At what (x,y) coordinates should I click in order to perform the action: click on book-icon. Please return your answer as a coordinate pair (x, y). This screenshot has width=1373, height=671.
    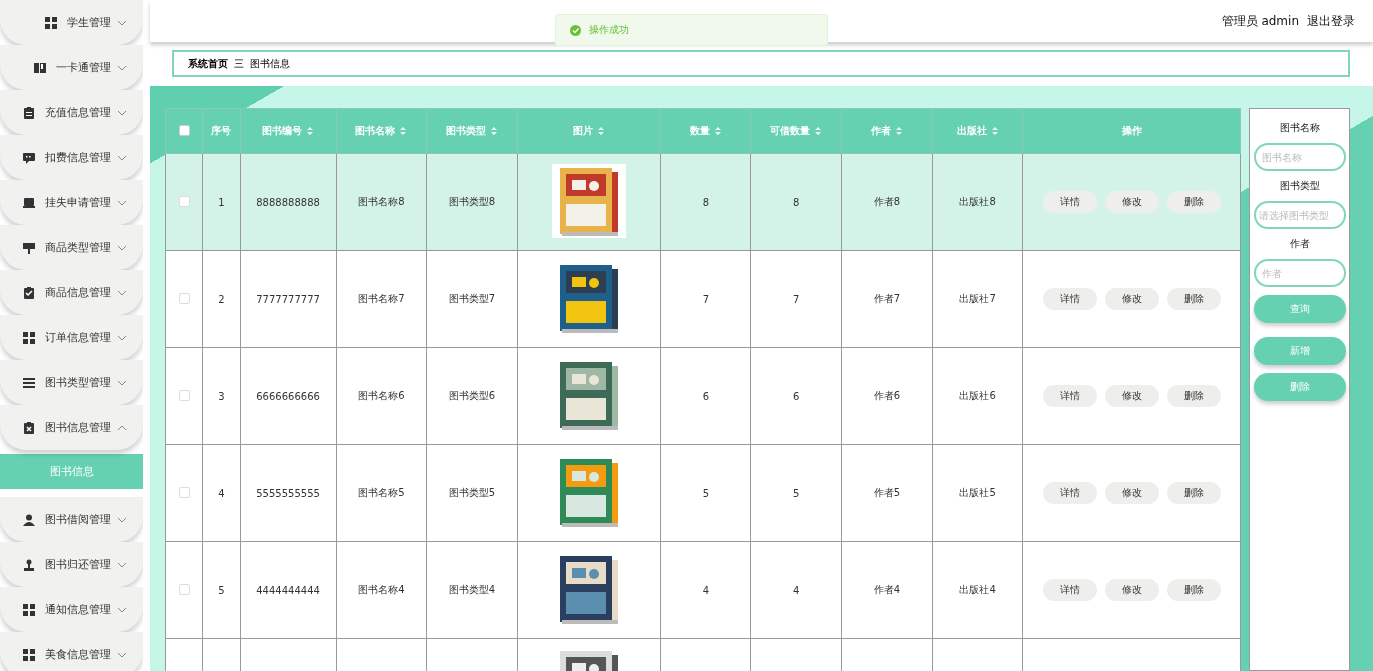
    Looking at the image, I should click on (40, 67).